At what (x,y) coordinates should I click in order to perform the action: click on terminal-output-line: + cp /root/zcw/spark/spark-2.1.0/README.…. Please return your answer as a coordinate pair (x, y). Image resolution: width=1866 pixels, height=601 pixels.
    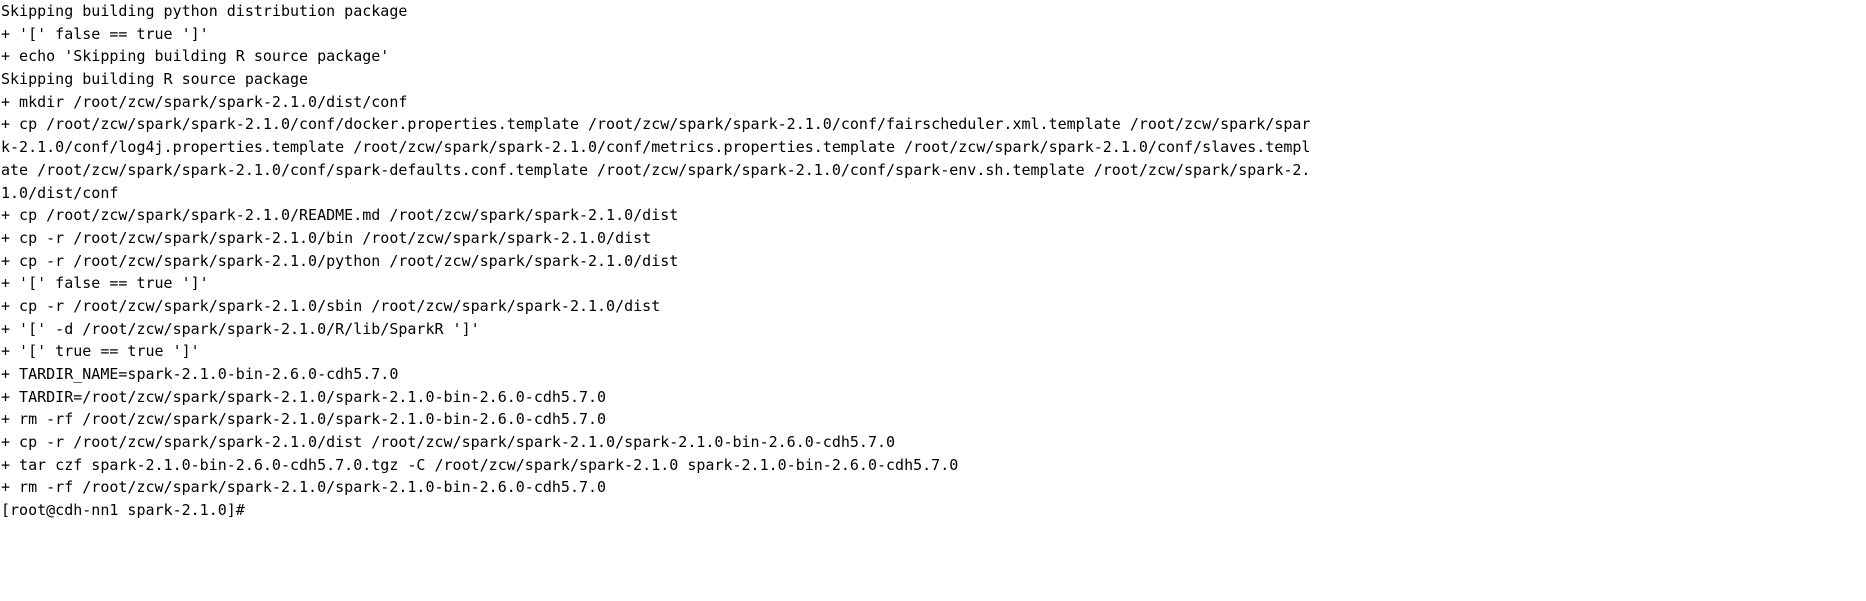
    Looking at the image, I should click on (340, 215).